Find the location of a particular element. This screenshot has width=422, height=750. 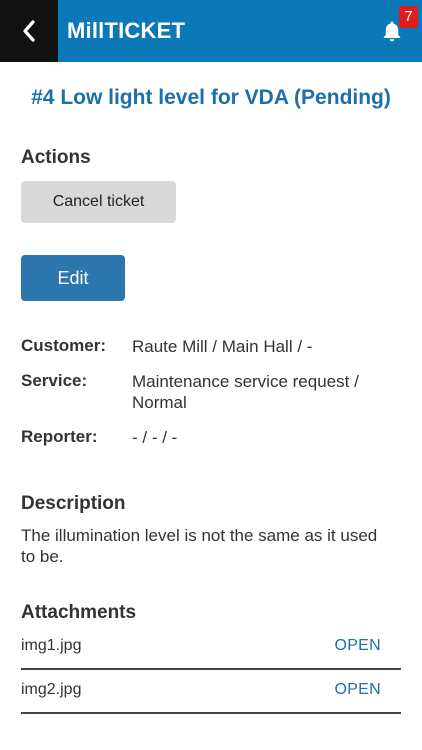

back-button is located at coordinates (29, 31).